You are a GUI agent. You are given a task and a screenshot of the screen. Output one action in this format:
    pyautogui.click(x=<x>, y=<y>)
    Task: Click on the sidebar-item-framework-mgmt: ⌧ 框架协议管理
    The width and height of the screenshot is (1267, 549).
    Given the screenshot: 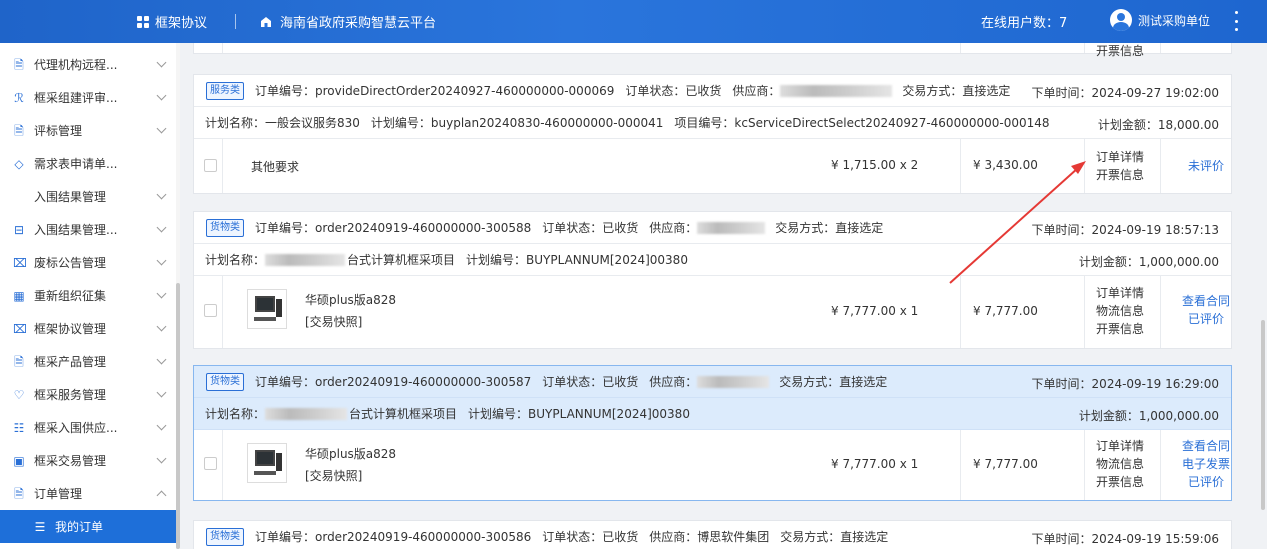 What is the action you would take?
    pyautogui.click(x=90, y=328)
    